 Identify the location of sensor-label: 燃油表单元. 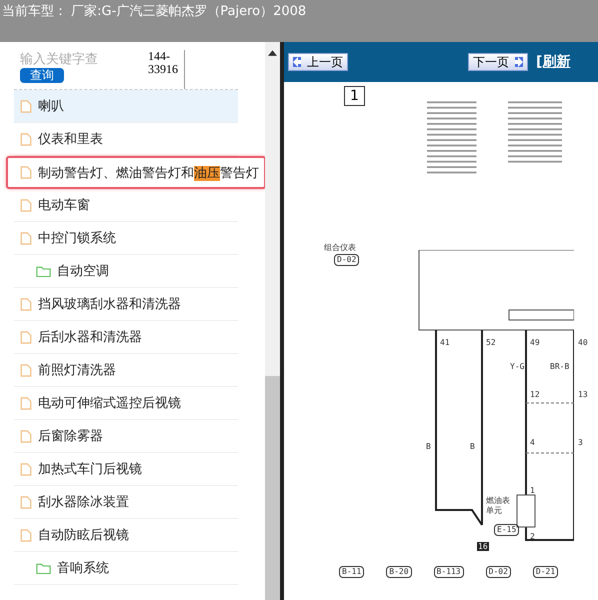
(498, 506).